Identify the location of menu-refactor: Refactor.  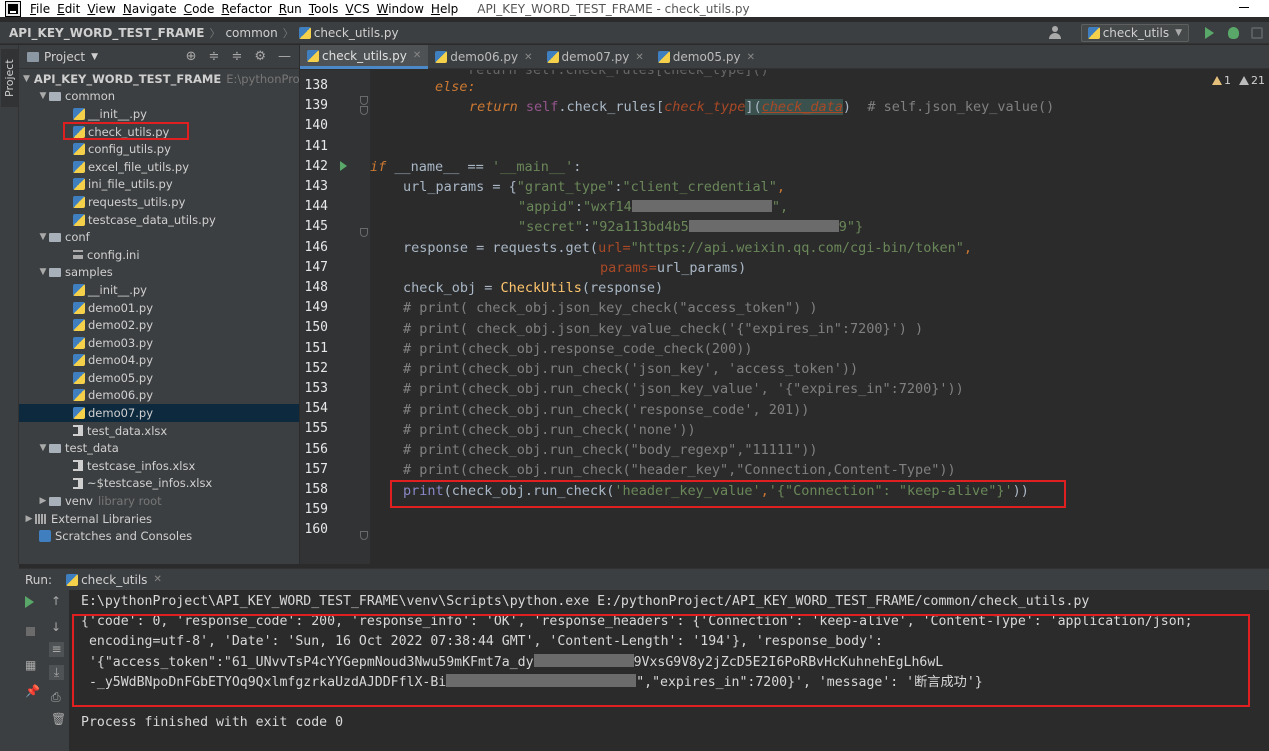
(247, 9).